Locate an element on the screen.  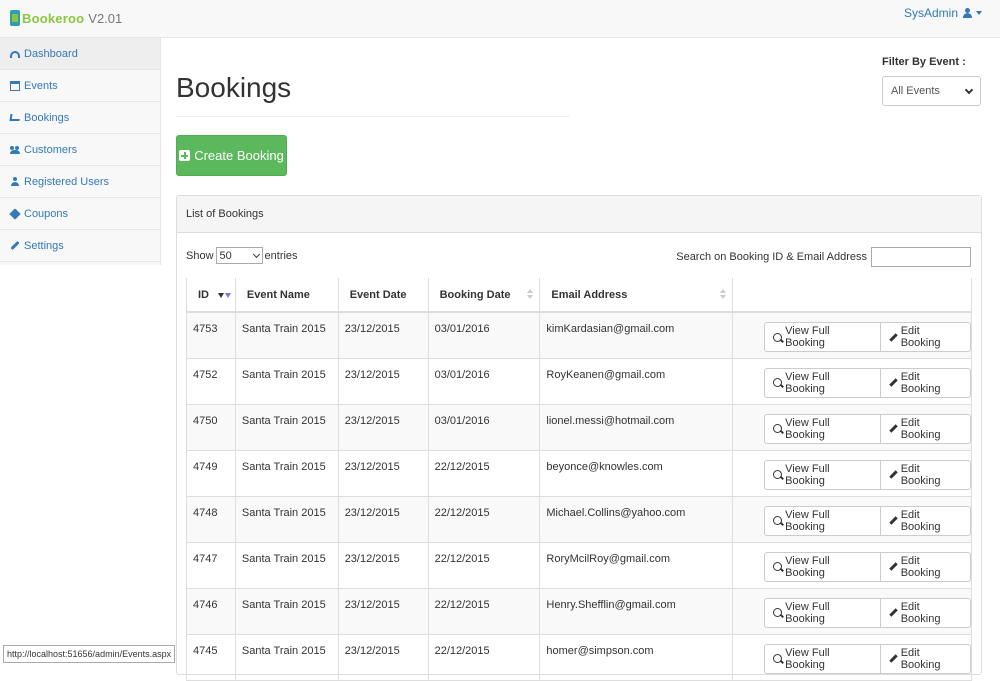
cell-id: 4750 is located at coordinates (211, 427).